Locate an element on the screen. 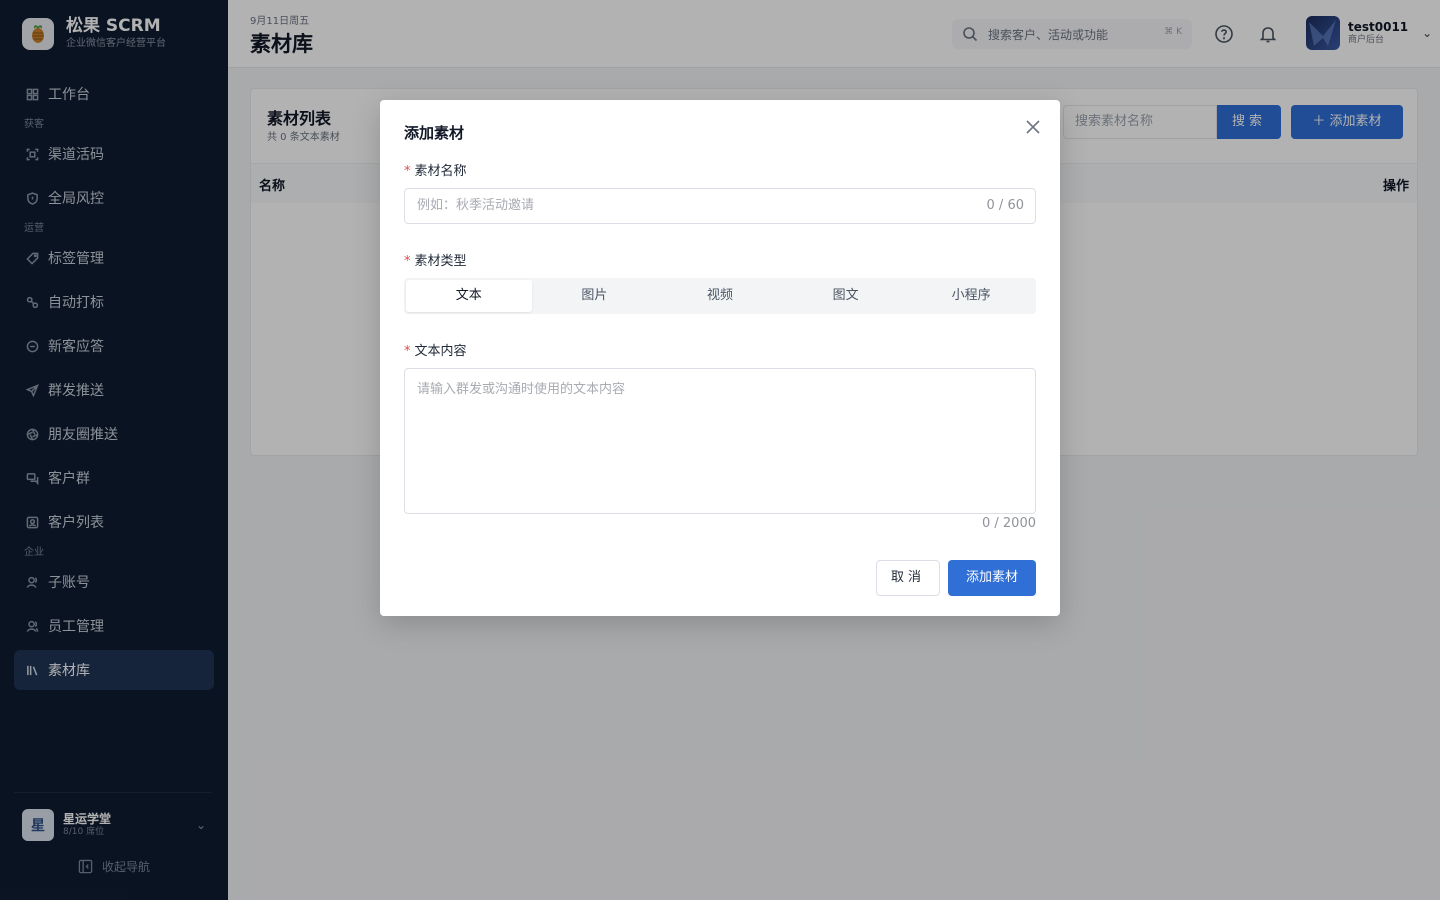  cancel-button: 取消 is located at coordinates (908, 578).